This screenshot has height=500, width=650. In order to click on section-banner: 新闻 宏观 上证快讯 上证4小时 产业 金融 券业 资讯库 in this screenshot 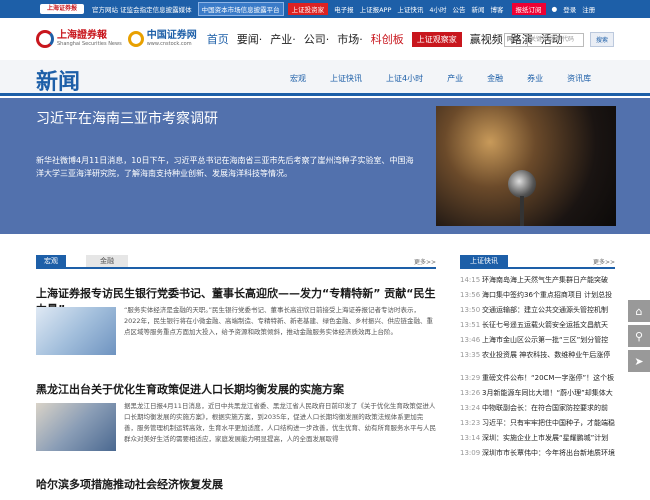, I will do `click(325, 78)`.